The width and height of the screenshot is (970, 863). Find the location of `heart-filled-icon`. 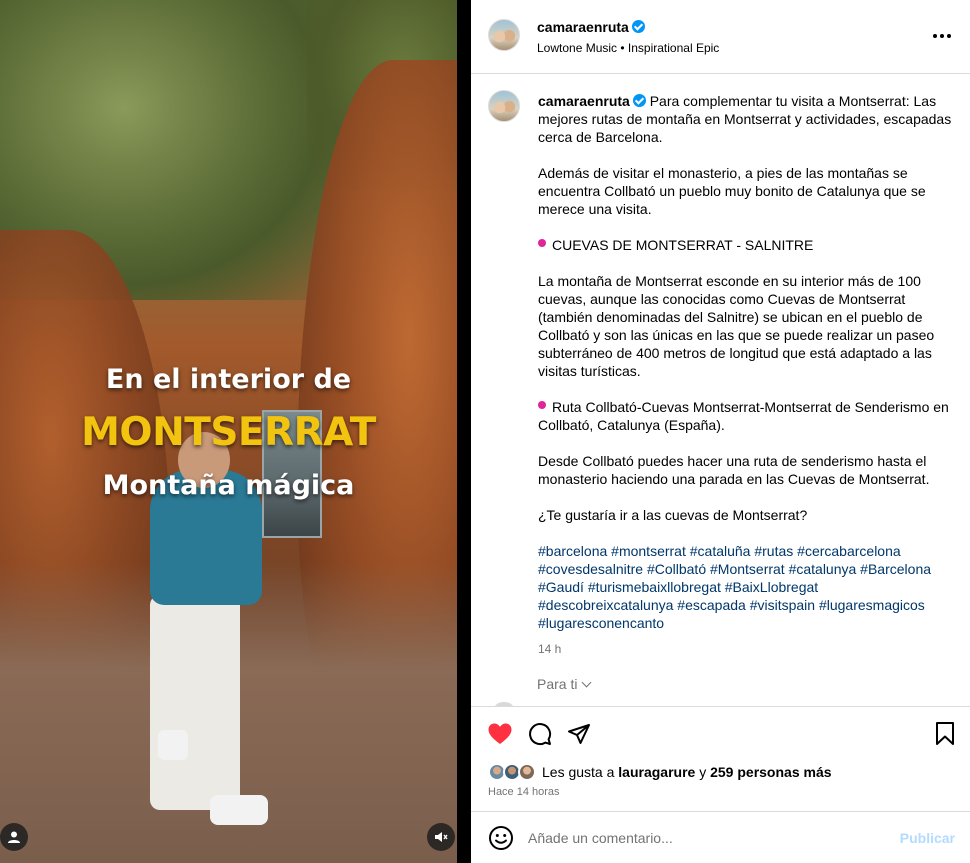

heart-filled-icon is located at coordinates (500, 733).